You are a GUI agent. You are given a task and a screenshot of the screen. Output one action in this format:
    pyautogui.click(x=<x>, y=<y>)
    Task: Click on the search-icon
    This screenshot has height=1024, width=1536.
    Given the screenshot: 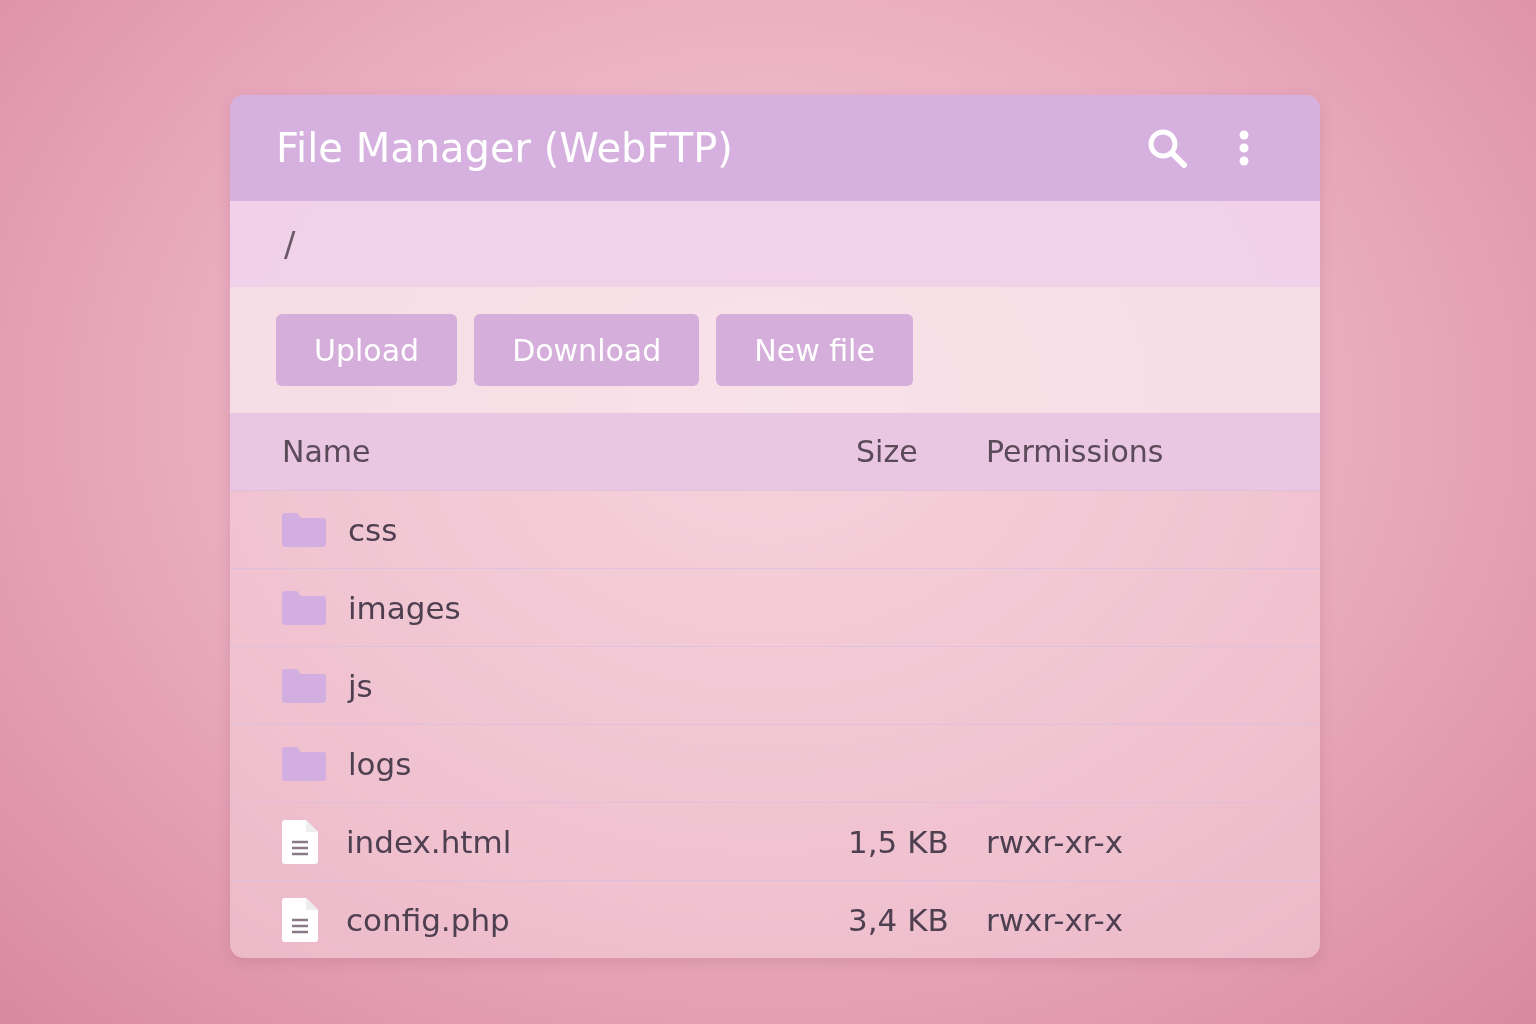 What is the action you would take?
    pyautogui.click(x=1167, y=148)
    